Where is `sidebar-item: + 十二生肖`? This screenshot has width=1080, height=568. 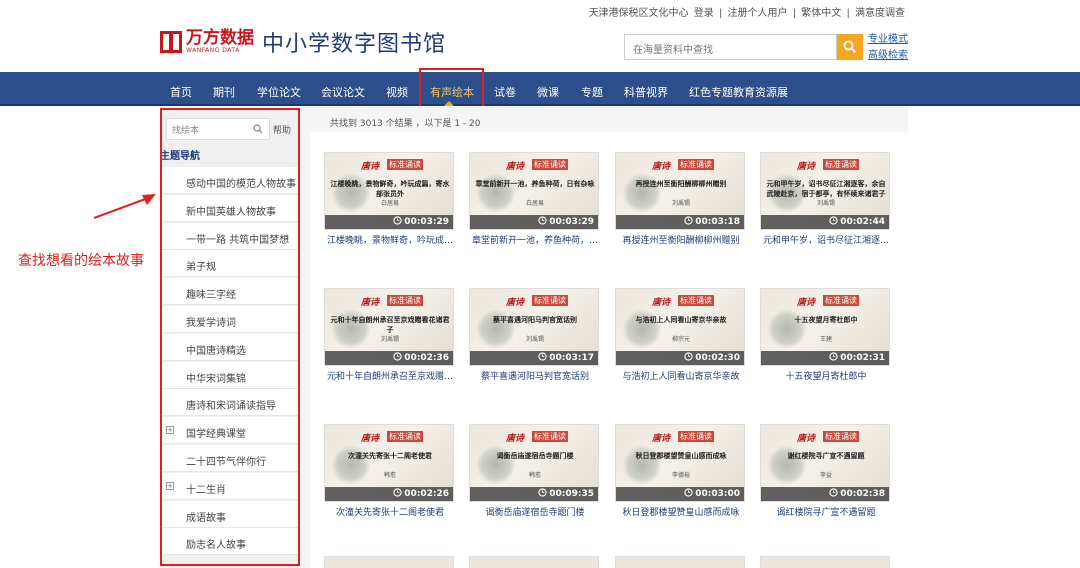
sidebar-item: + 十二生肖 is located at coordinates (231, 486).